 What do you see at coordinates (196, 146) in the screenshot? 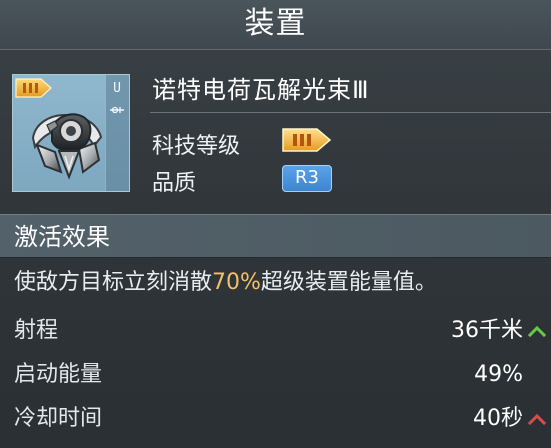
I see `tech-level-label: 科技等级` at bounding box center [196, 146].